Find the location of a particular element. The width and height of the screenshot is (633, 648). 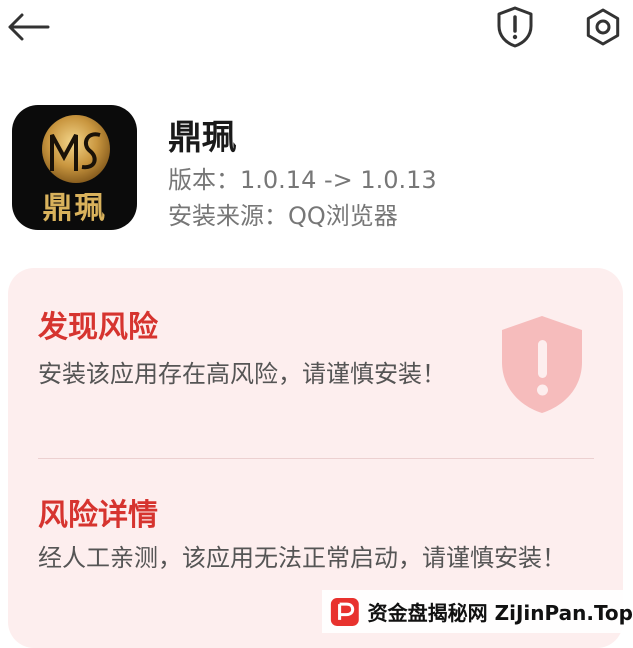

app-icon-label: 鼎珮 is located at coordinates (74, 208).